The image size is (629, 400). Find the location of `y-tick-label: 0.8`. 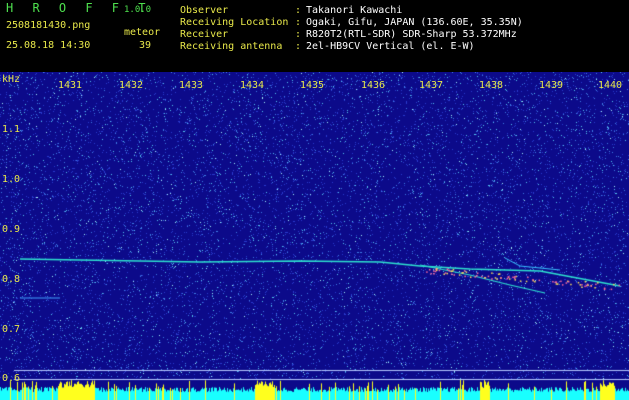

y-tick-label: 0.8 is located at coordinates (11, 279).